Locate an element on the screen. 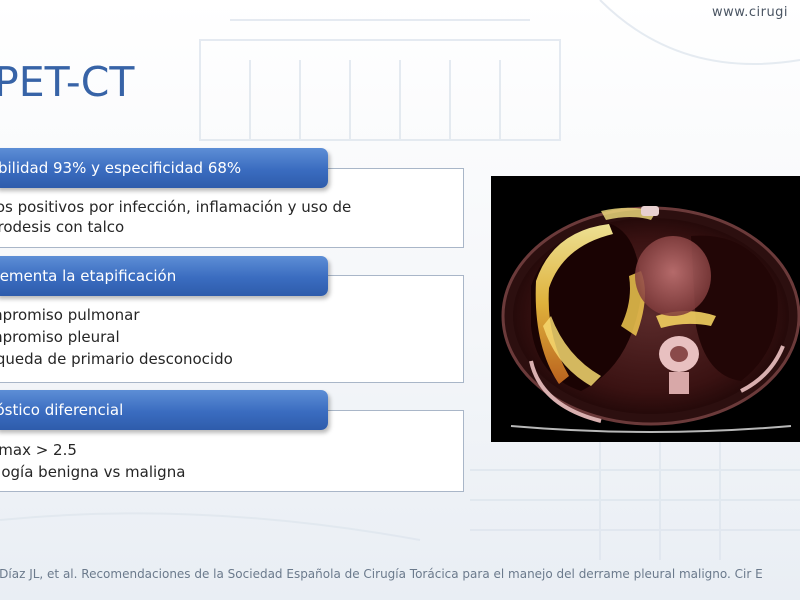 The width and height of the screenshot is (800, 600). section-2-line-2: mpromiso pleural is located at coordinates (60, 337).